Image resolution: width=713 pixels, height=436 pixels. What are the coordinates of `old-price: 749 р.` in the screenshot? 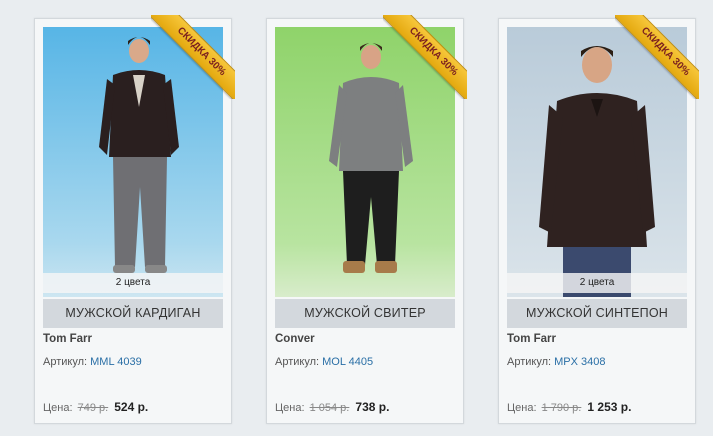 It's located at (93, 408).